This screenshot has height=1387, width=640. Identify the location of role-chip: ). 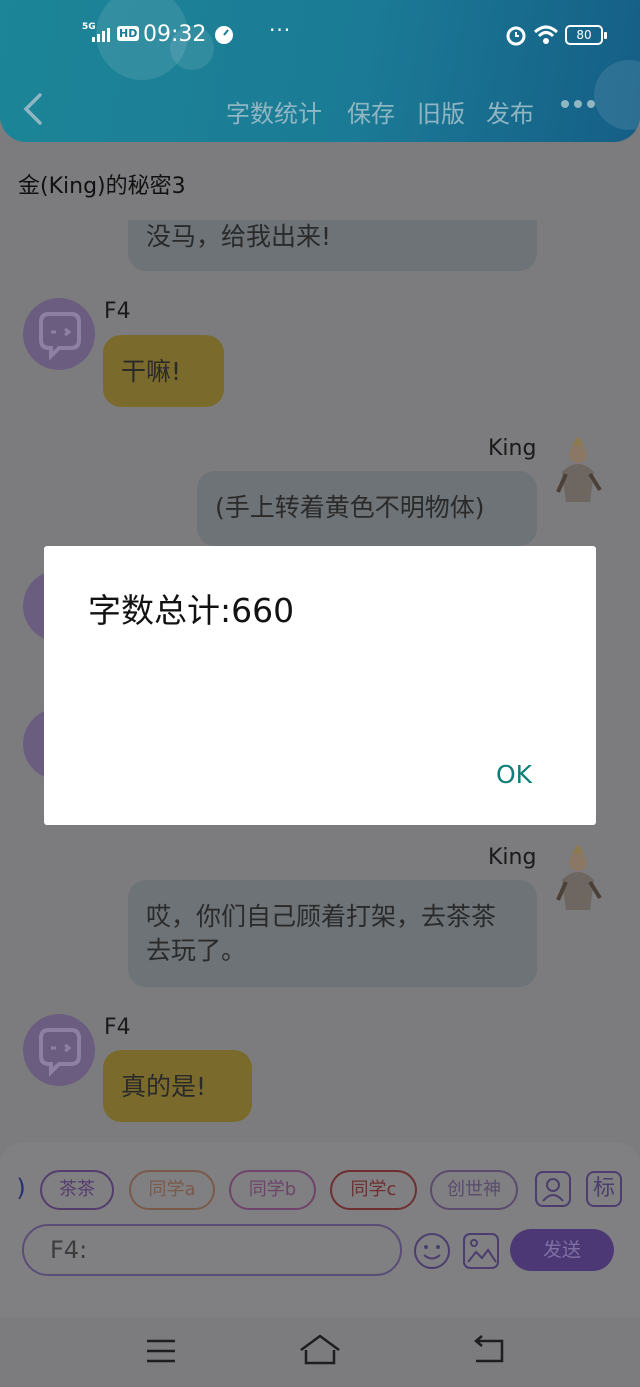
(21, 1190).